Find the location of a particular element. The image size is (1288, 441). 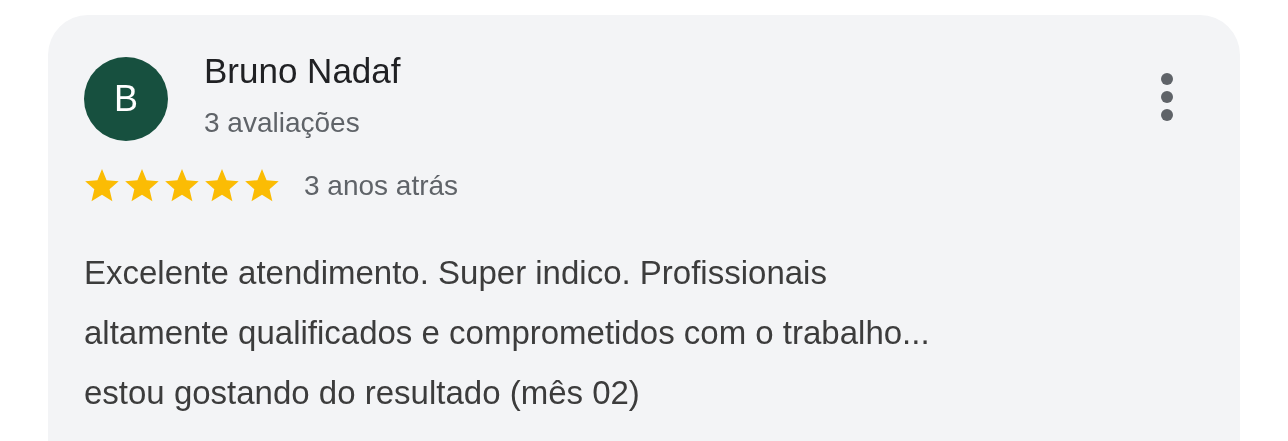

more-options-icon is located at coordinates (1167, 97).